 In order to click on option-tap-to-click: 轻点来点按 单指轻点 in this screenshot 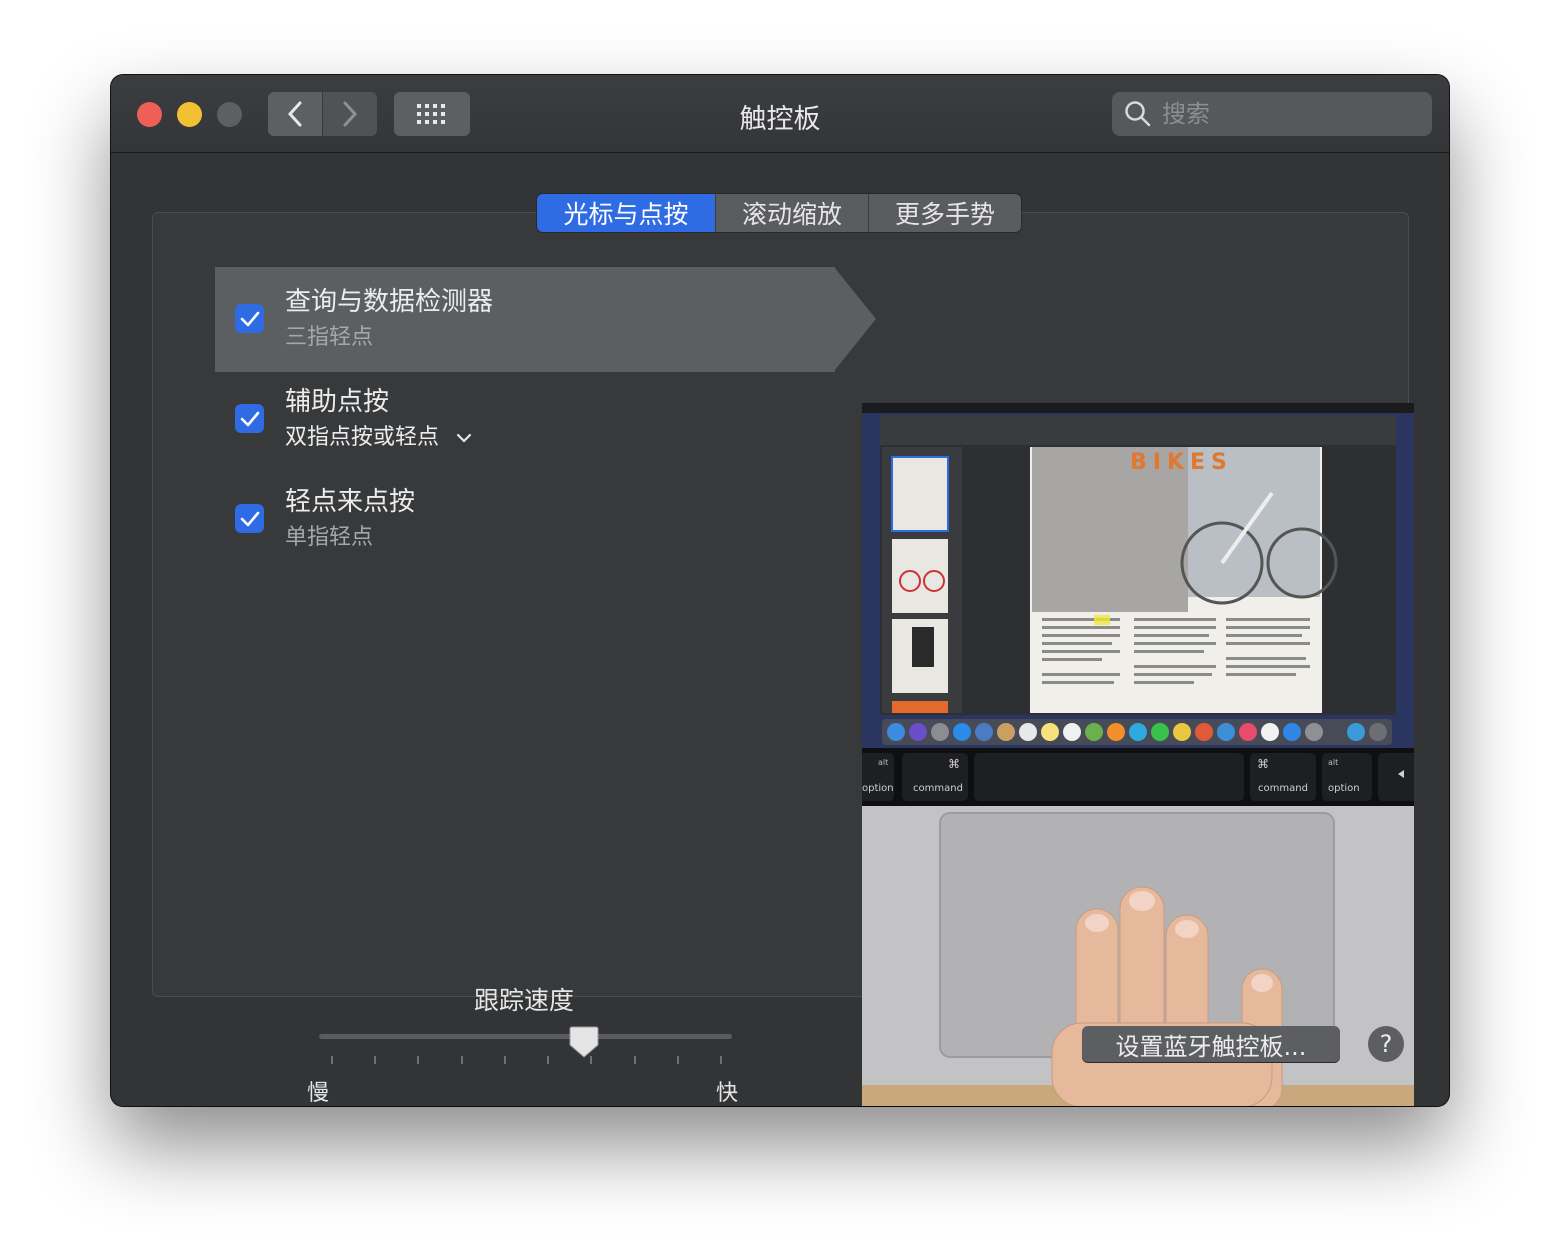, I will do `click(525, 519)`.